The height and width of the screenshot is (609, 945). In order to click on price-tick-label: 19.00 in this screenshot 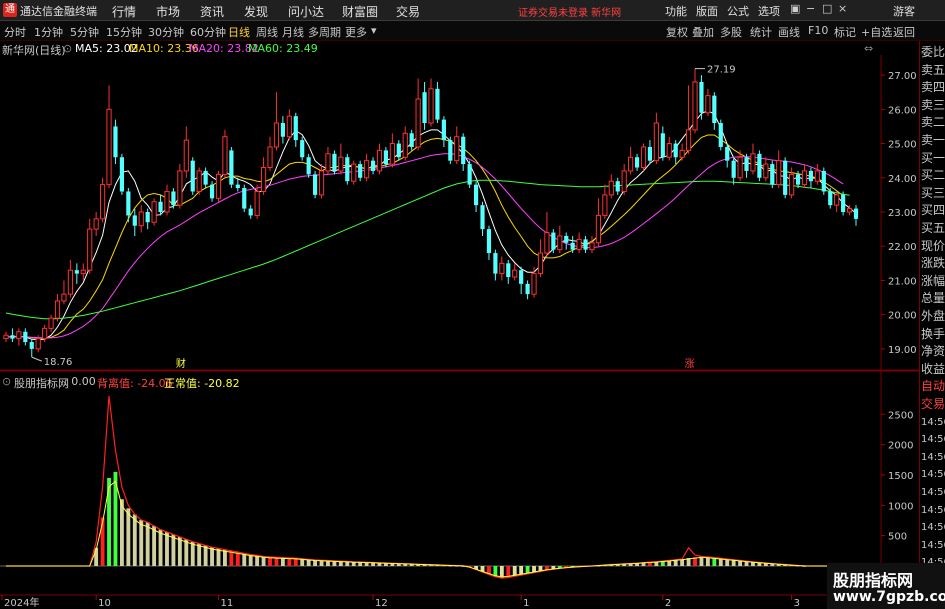, I will do `click(902, 350)`.